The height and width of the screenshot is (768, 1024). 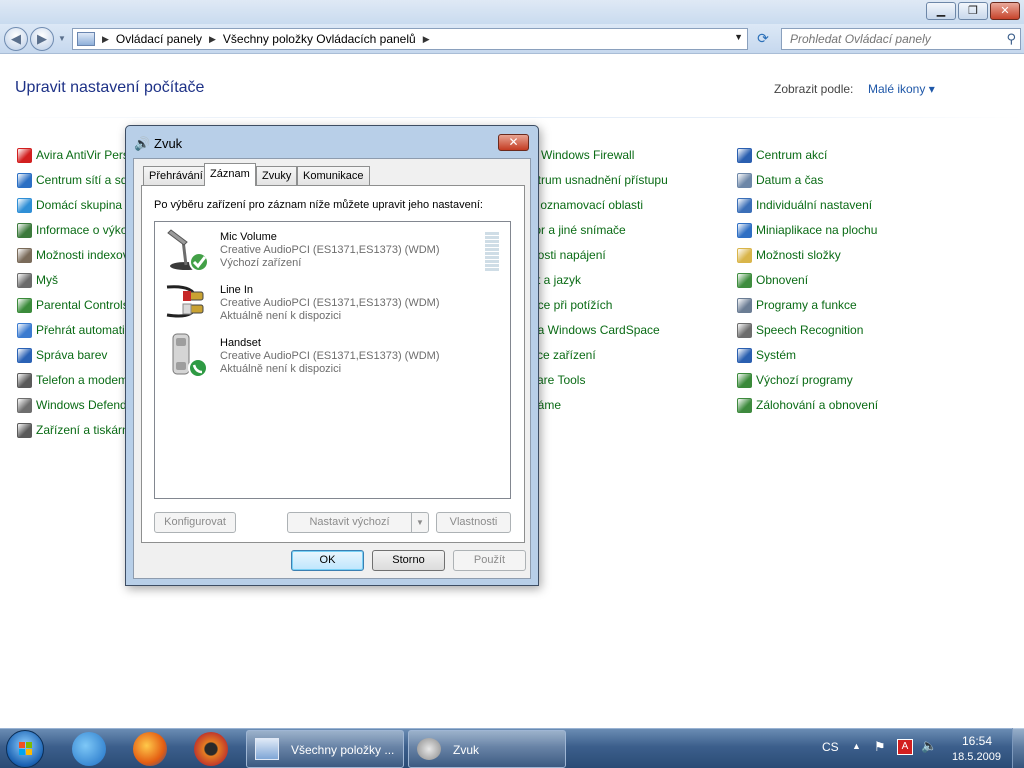 What do you see at coordinates (1005, 11) in the screenshot?
I see `close-window-button: ✕` at bounding box center [1005, 11].